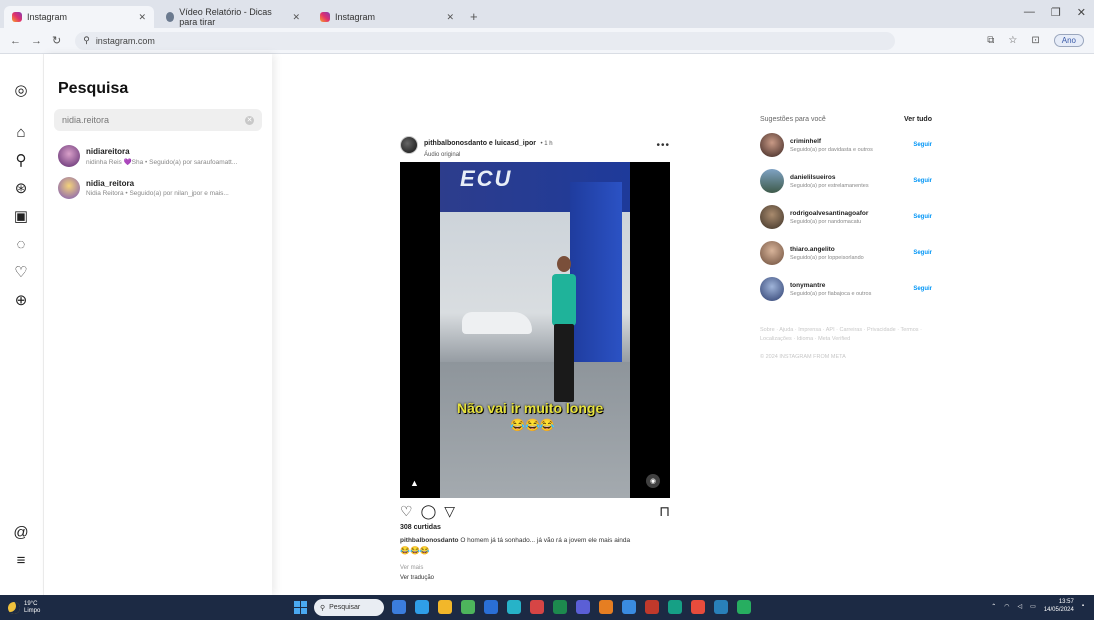  What do you see at coordinates (21, 132) in the screenshot?
I see `home-icon: ⌂` at bounding box center [21, 132].